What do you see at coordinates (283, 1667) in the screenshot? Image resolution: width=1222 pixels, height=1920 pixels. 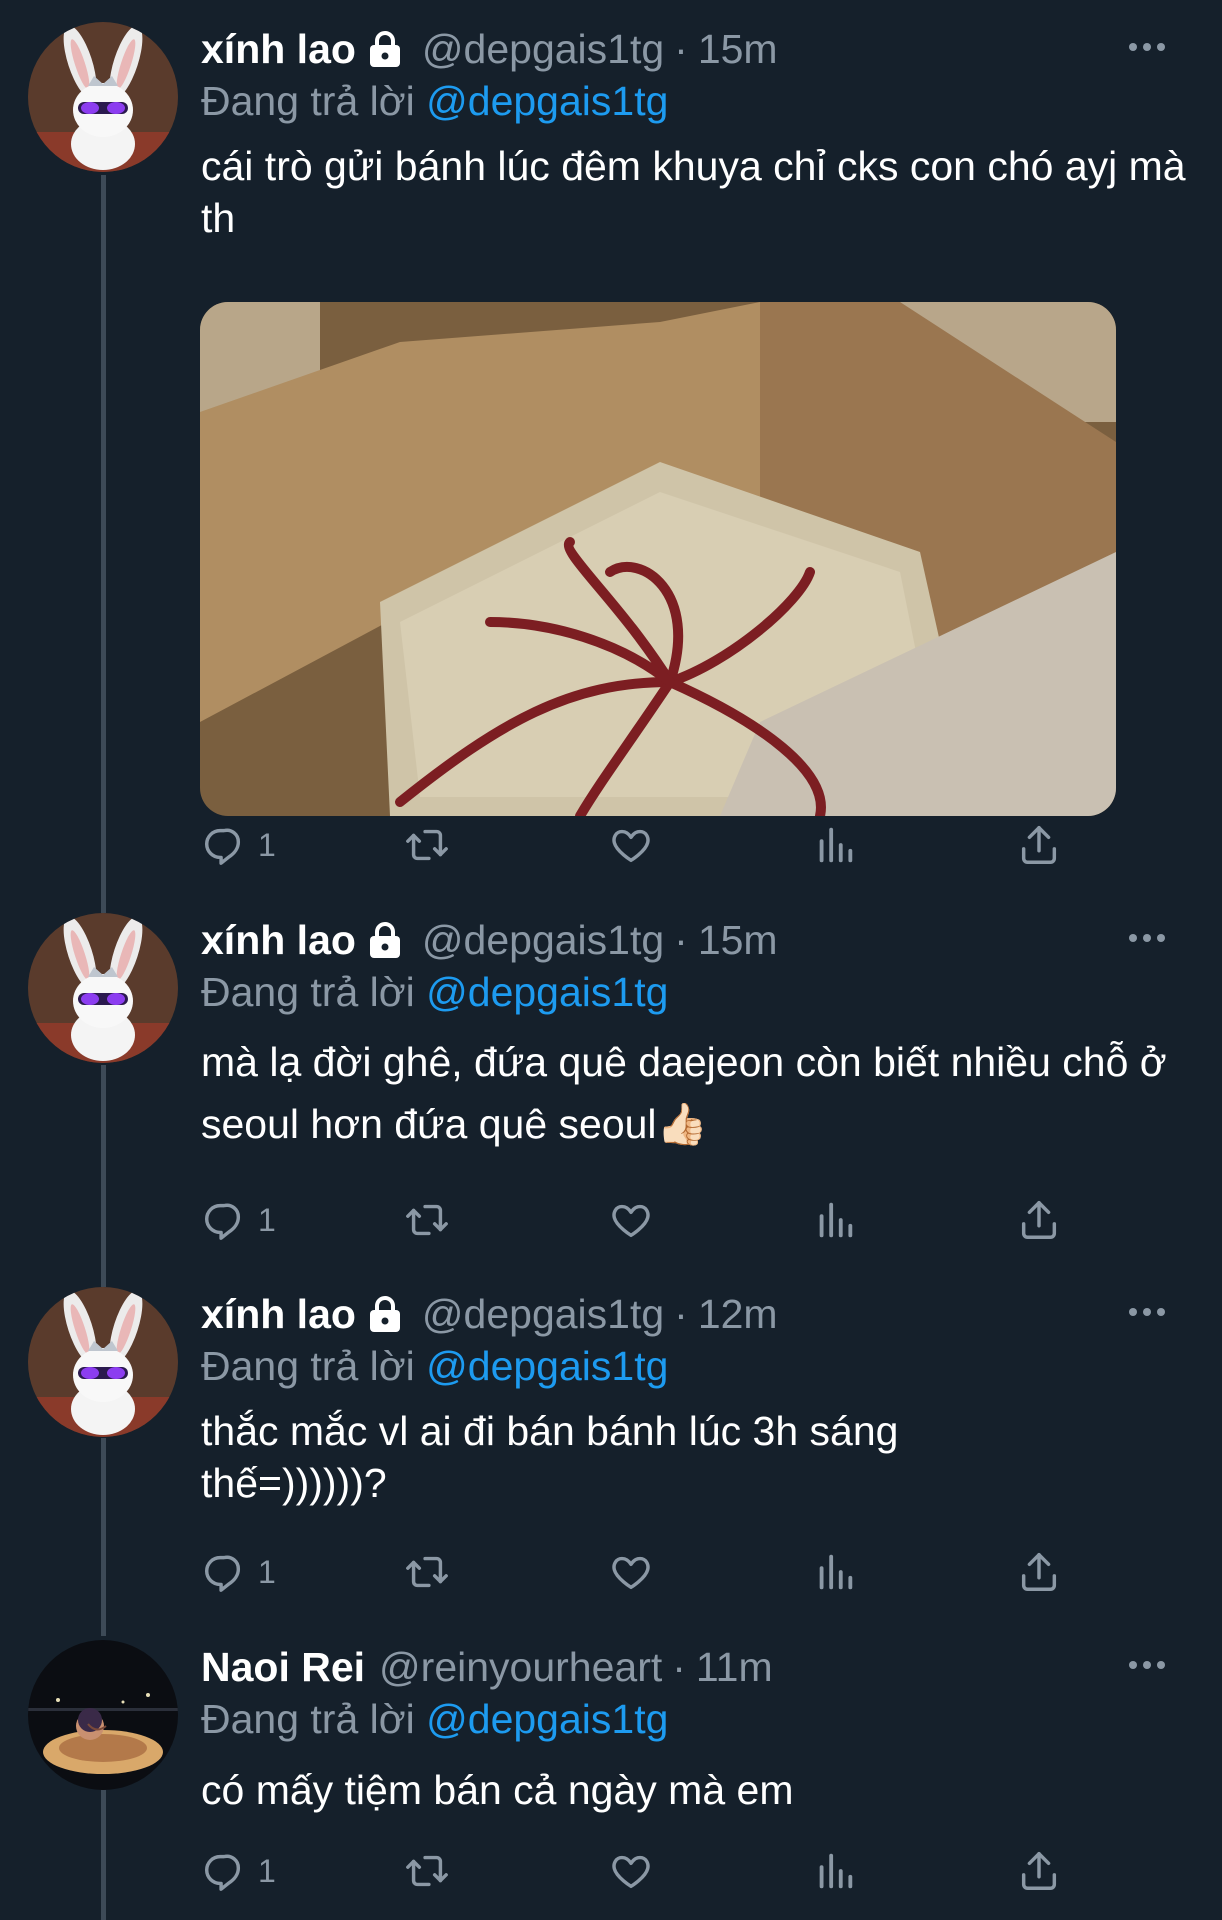 I see `display-name: Naoi Rei` at bounding box center [283, 1667].